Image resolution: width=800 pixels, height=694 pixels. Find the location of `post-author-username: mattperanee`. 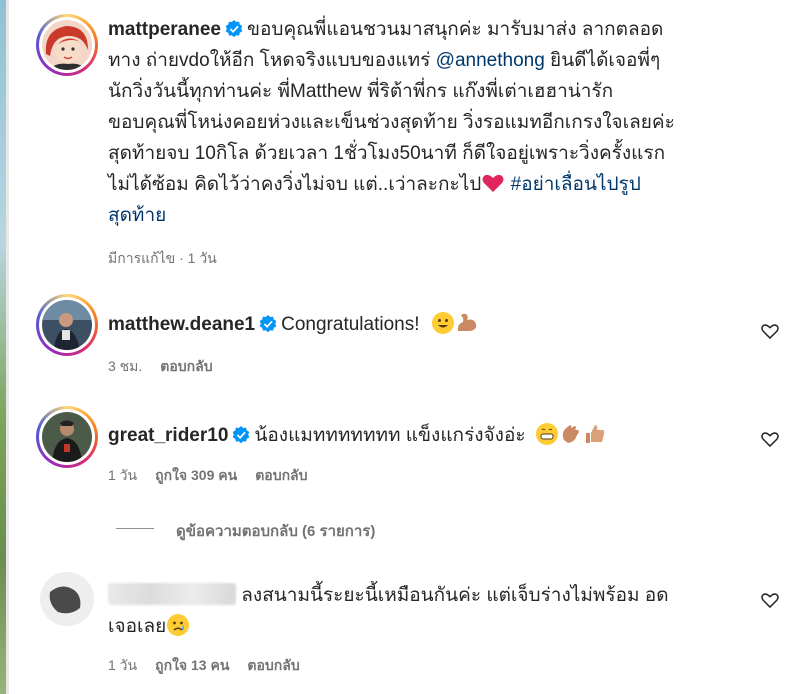

post-author-username: mattperanee is located at coordinates (164, 29).